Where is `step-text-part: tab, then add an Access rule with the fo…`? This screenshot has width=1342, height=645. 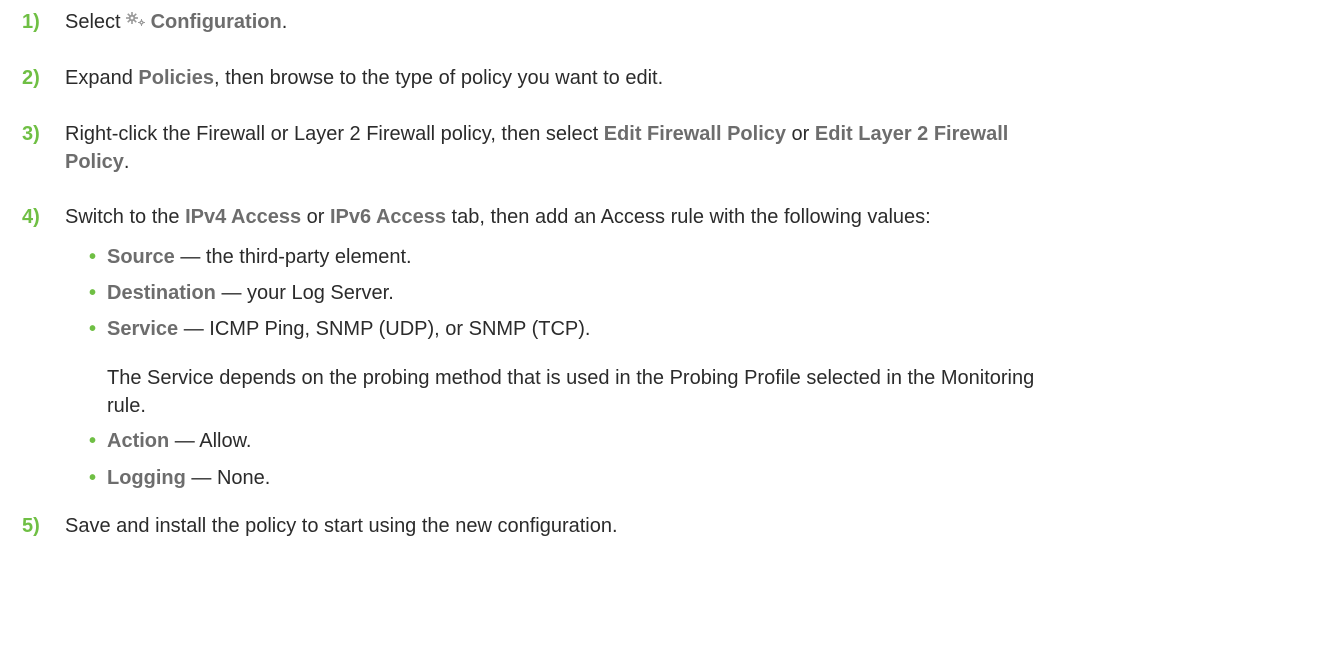 step-text-part: tab, then add an Access rule with the fo… is located at coordinates (688, 217).